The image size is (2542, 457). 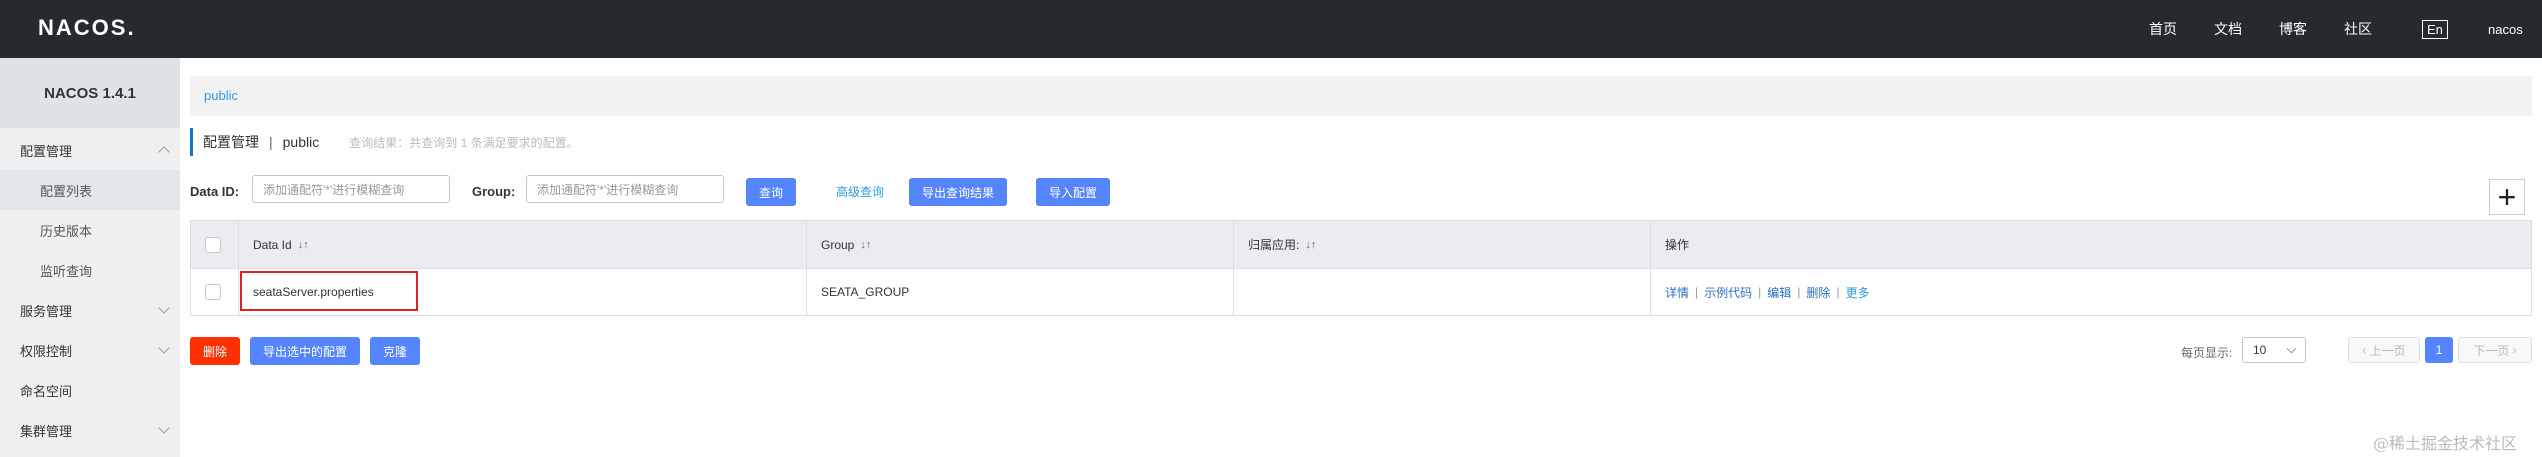 What do you see at coordinates (1858, 292) in the screenshot?
I see `more-link: 更多` at bounding box center [1858, 292].